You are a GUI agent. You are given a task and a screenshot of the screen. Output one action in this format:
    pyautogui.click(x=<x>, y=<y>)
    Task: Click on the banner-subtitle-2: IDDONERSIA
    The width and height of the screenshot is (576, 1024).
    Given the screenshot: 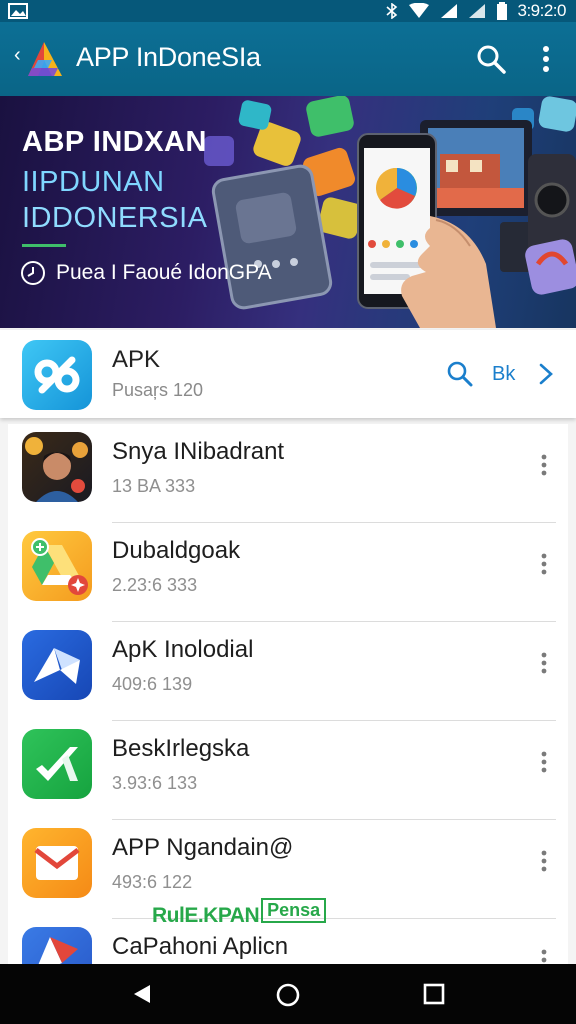 What is the action you would take?
    pyautogui.click(x=115, y=218)
    